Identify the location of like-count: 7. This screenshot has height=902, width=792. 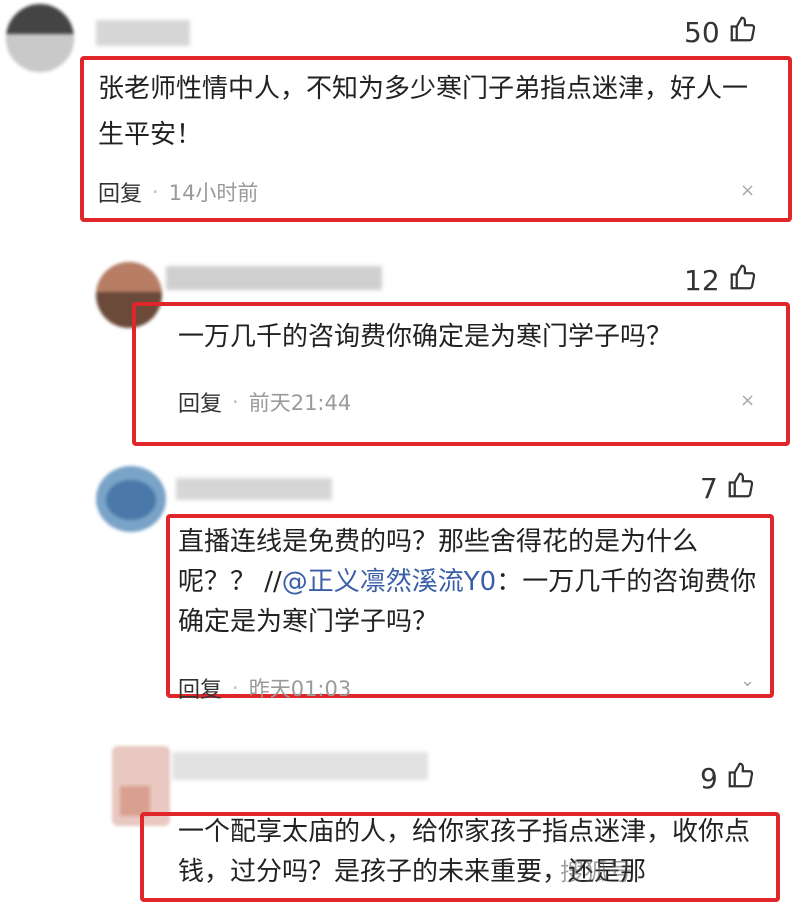
(728, 488).